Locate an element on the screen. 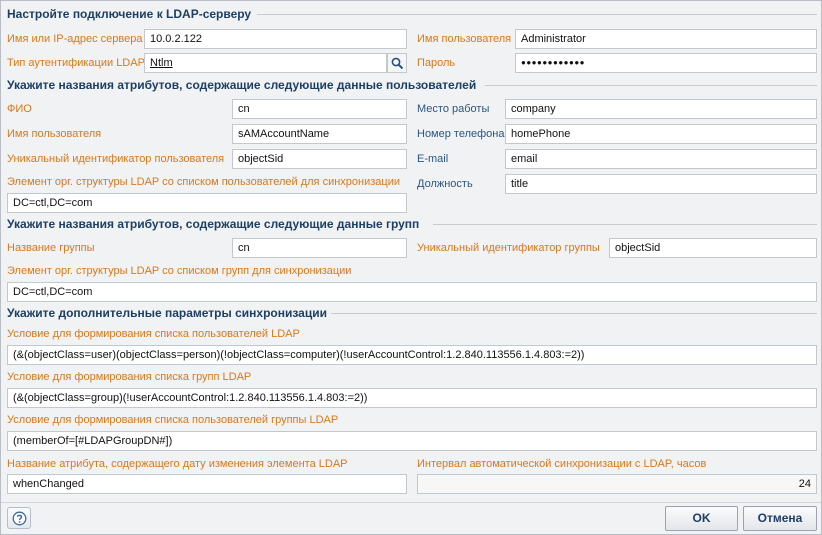  cancel-button: Отмена is located at coordinates (780, 518).